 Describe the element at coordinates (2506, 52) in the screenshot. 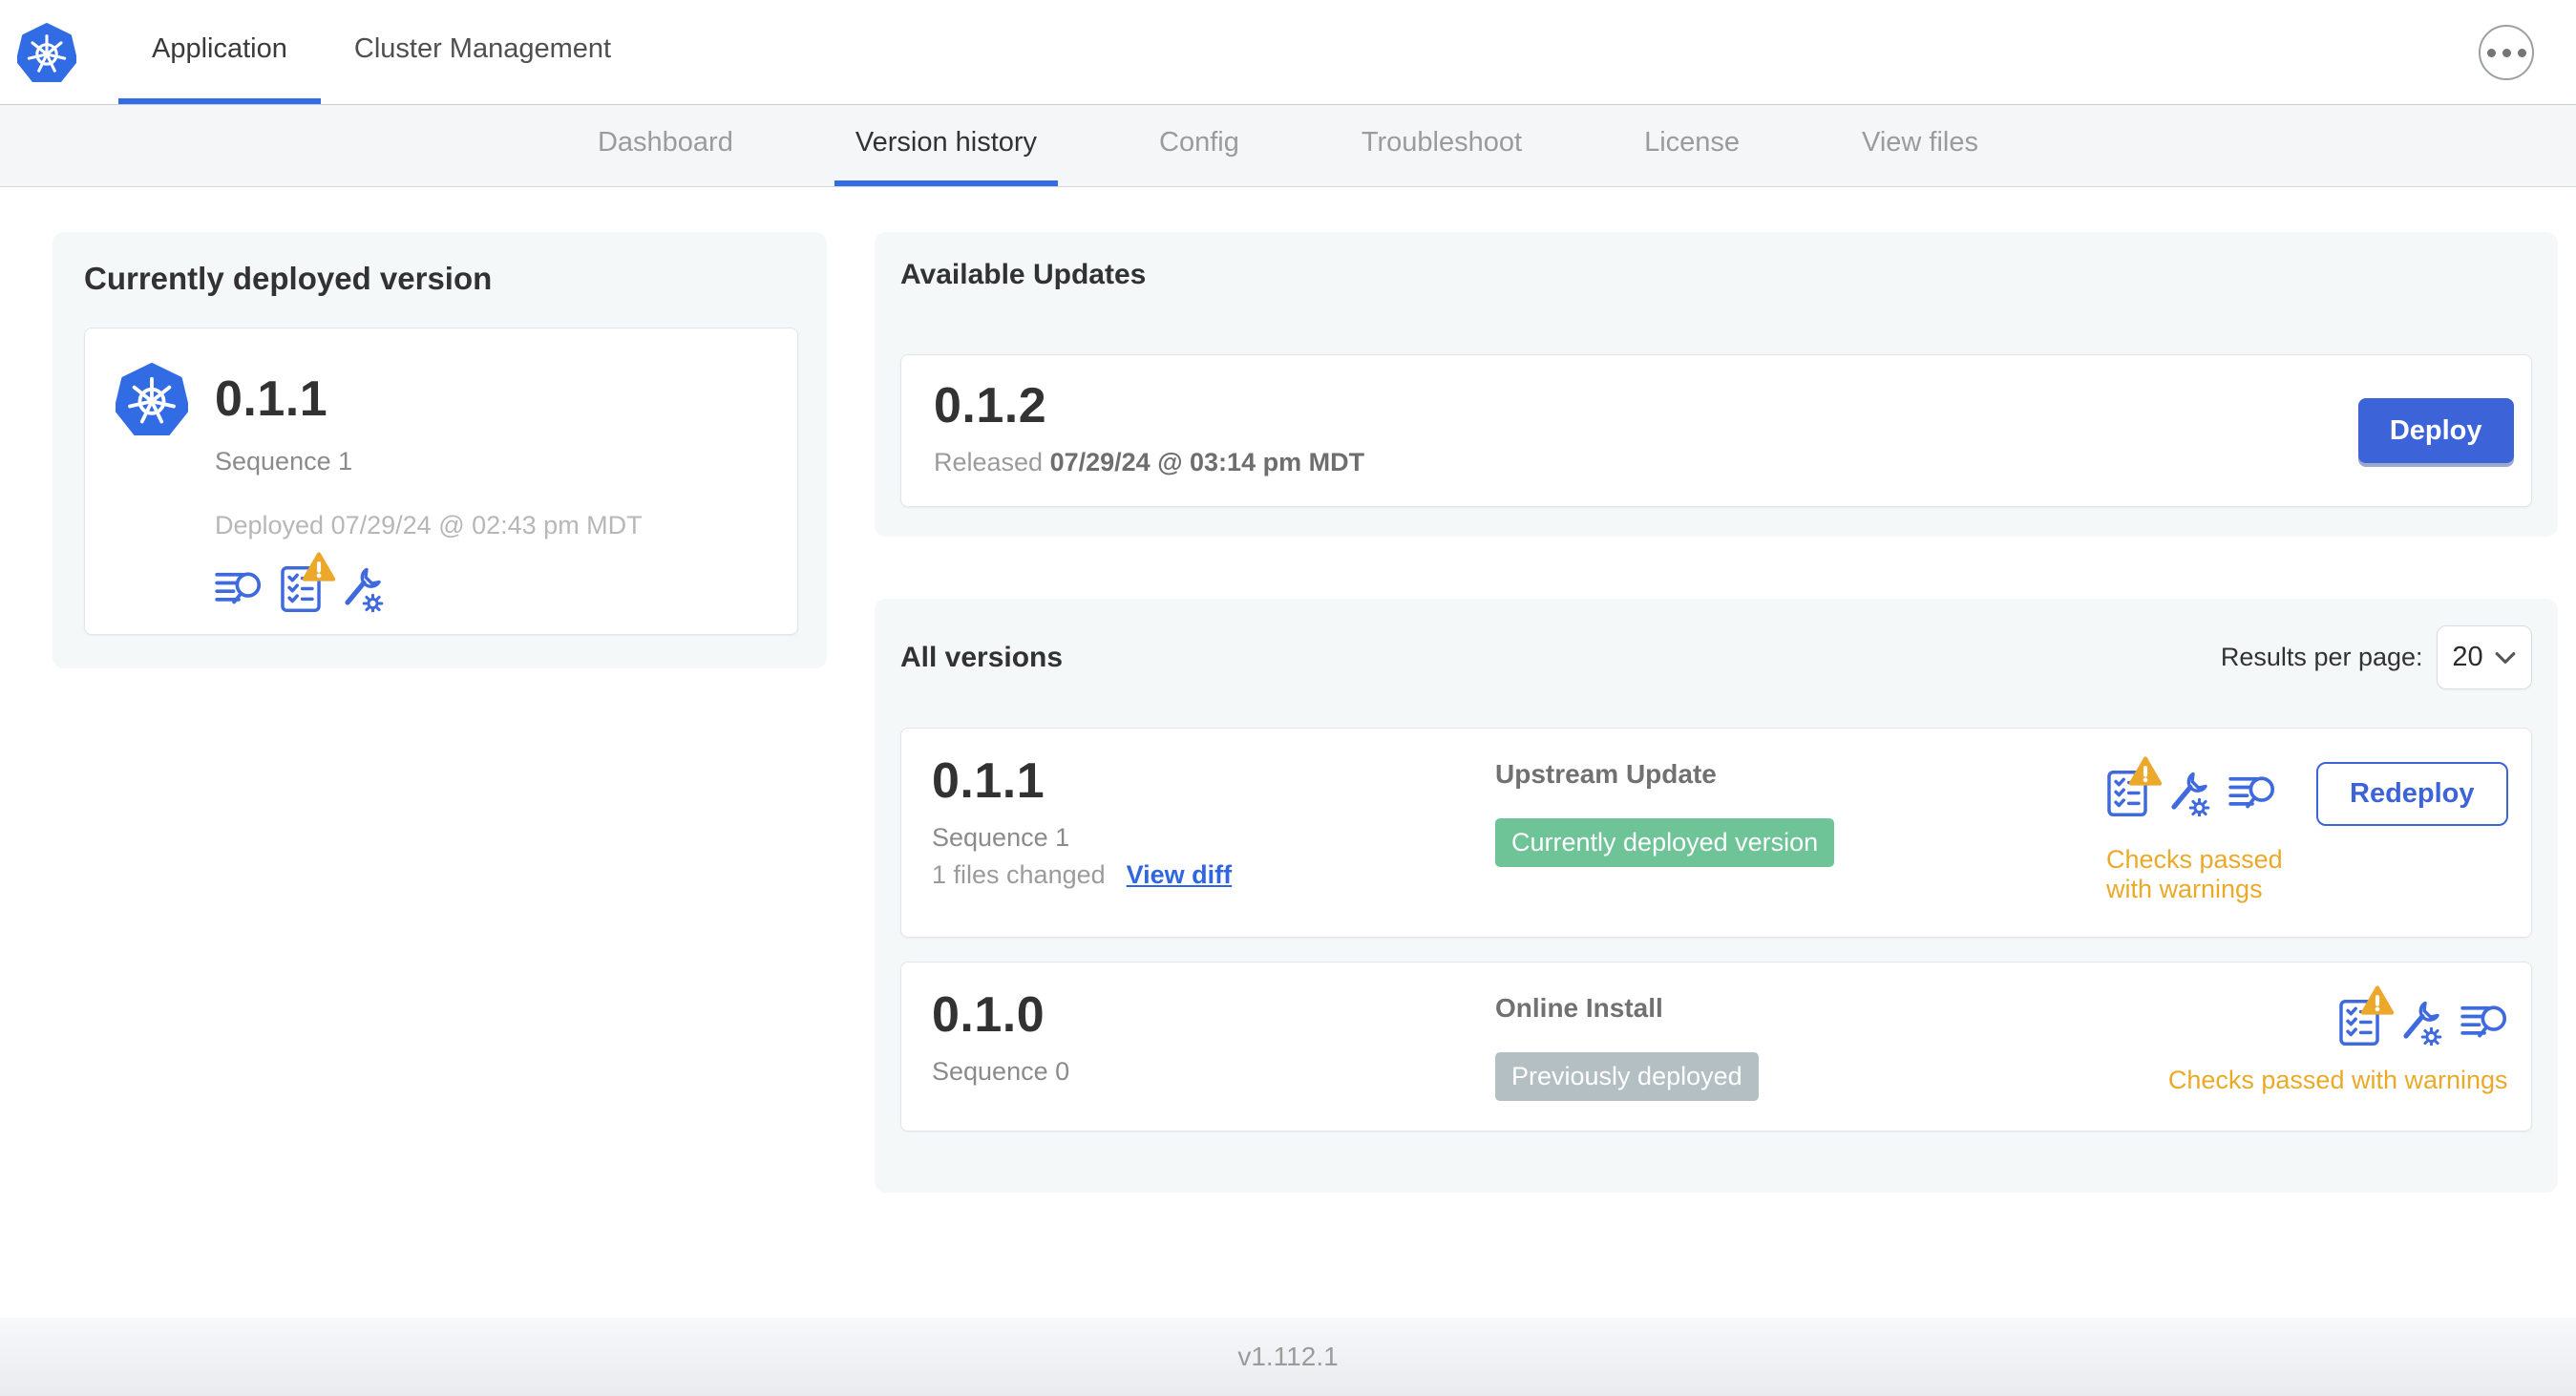

I see `overflow-menu-button` at that location.